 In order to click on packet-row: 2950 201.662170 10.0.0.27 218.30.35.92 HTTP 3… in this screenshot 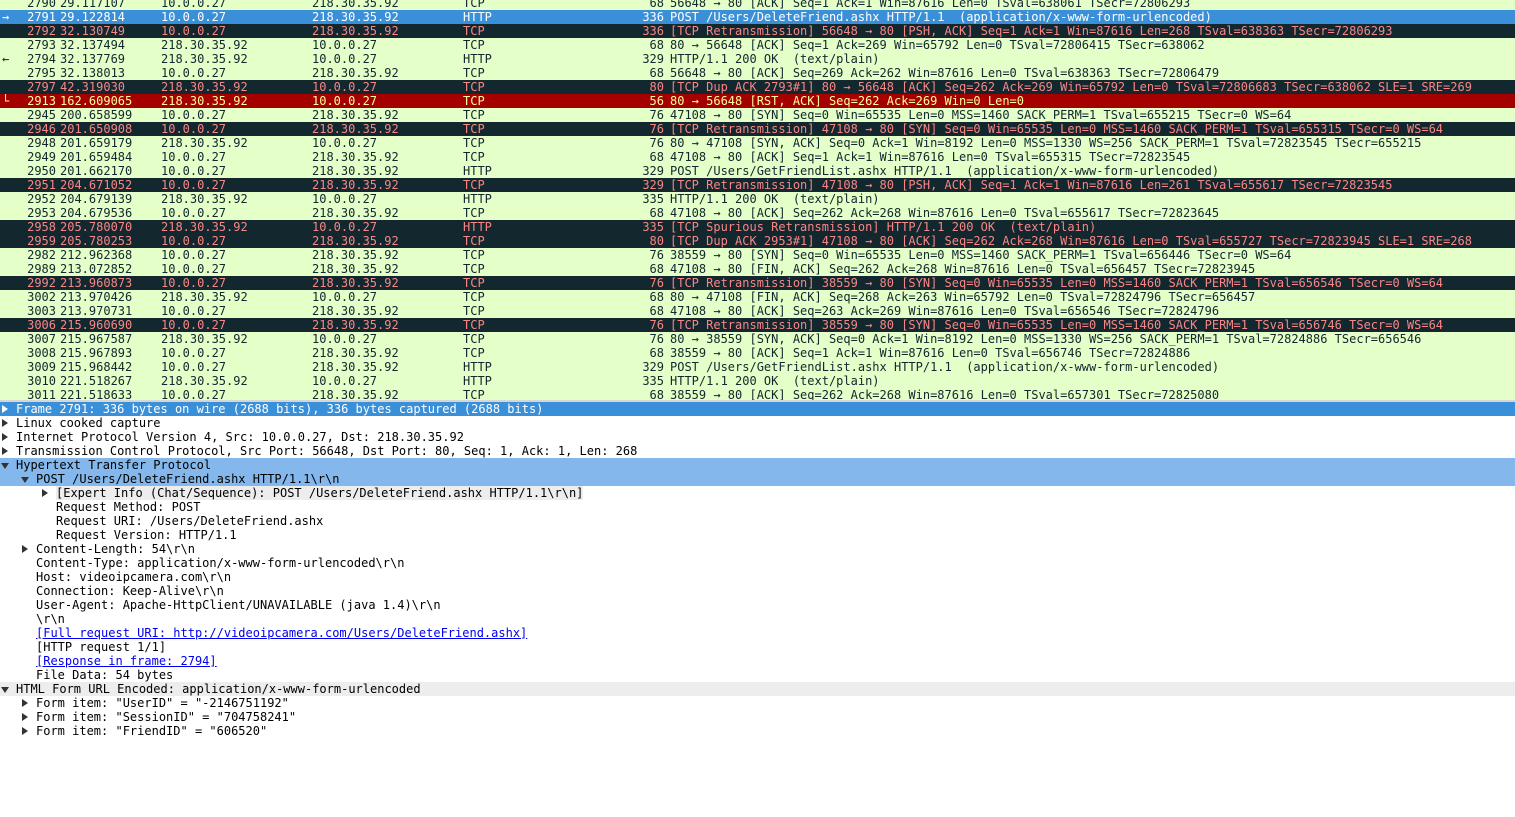, I will do `click(757, 171)`.